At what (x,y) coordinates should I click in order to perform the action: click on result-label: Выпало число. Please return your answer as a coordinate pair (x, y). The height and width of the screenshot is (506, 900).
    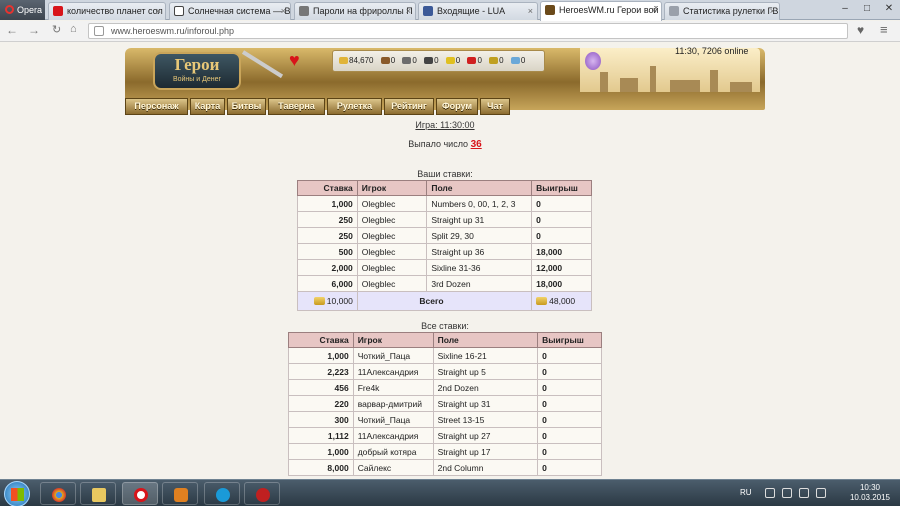
    Looking at the image, I should click on (438, 144).